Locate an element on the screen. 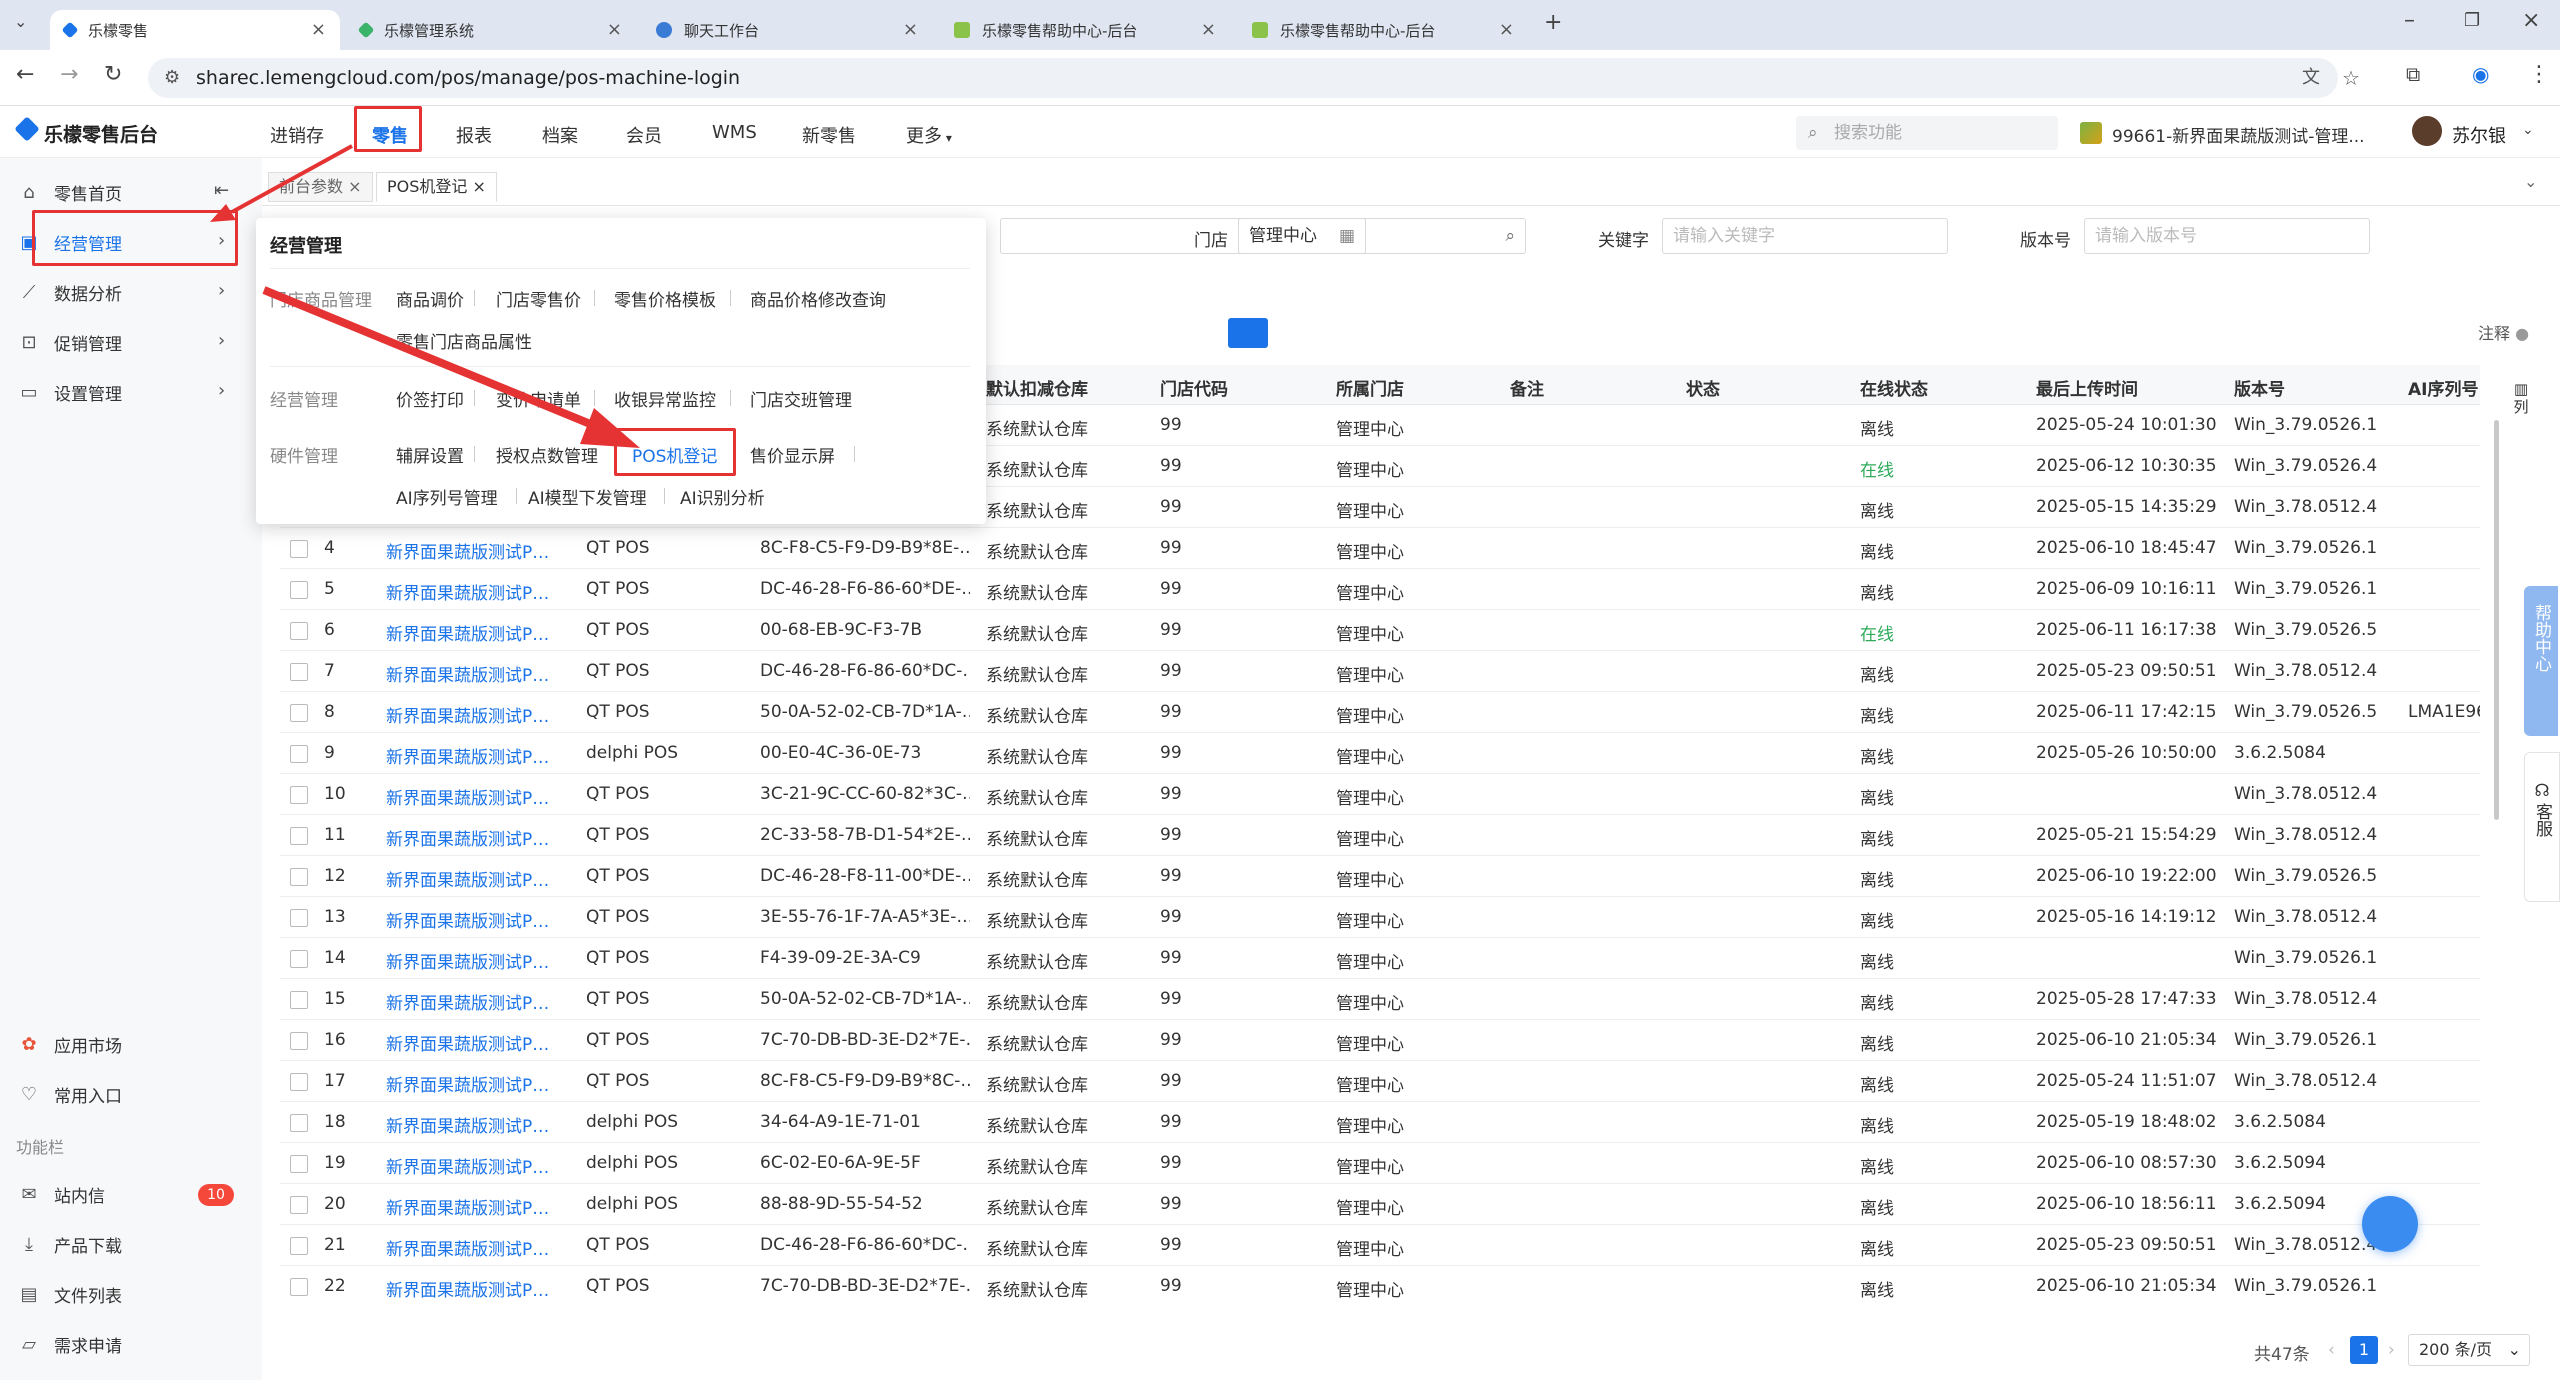  next-page-icon: › is located at coordinates (2391, 1350).